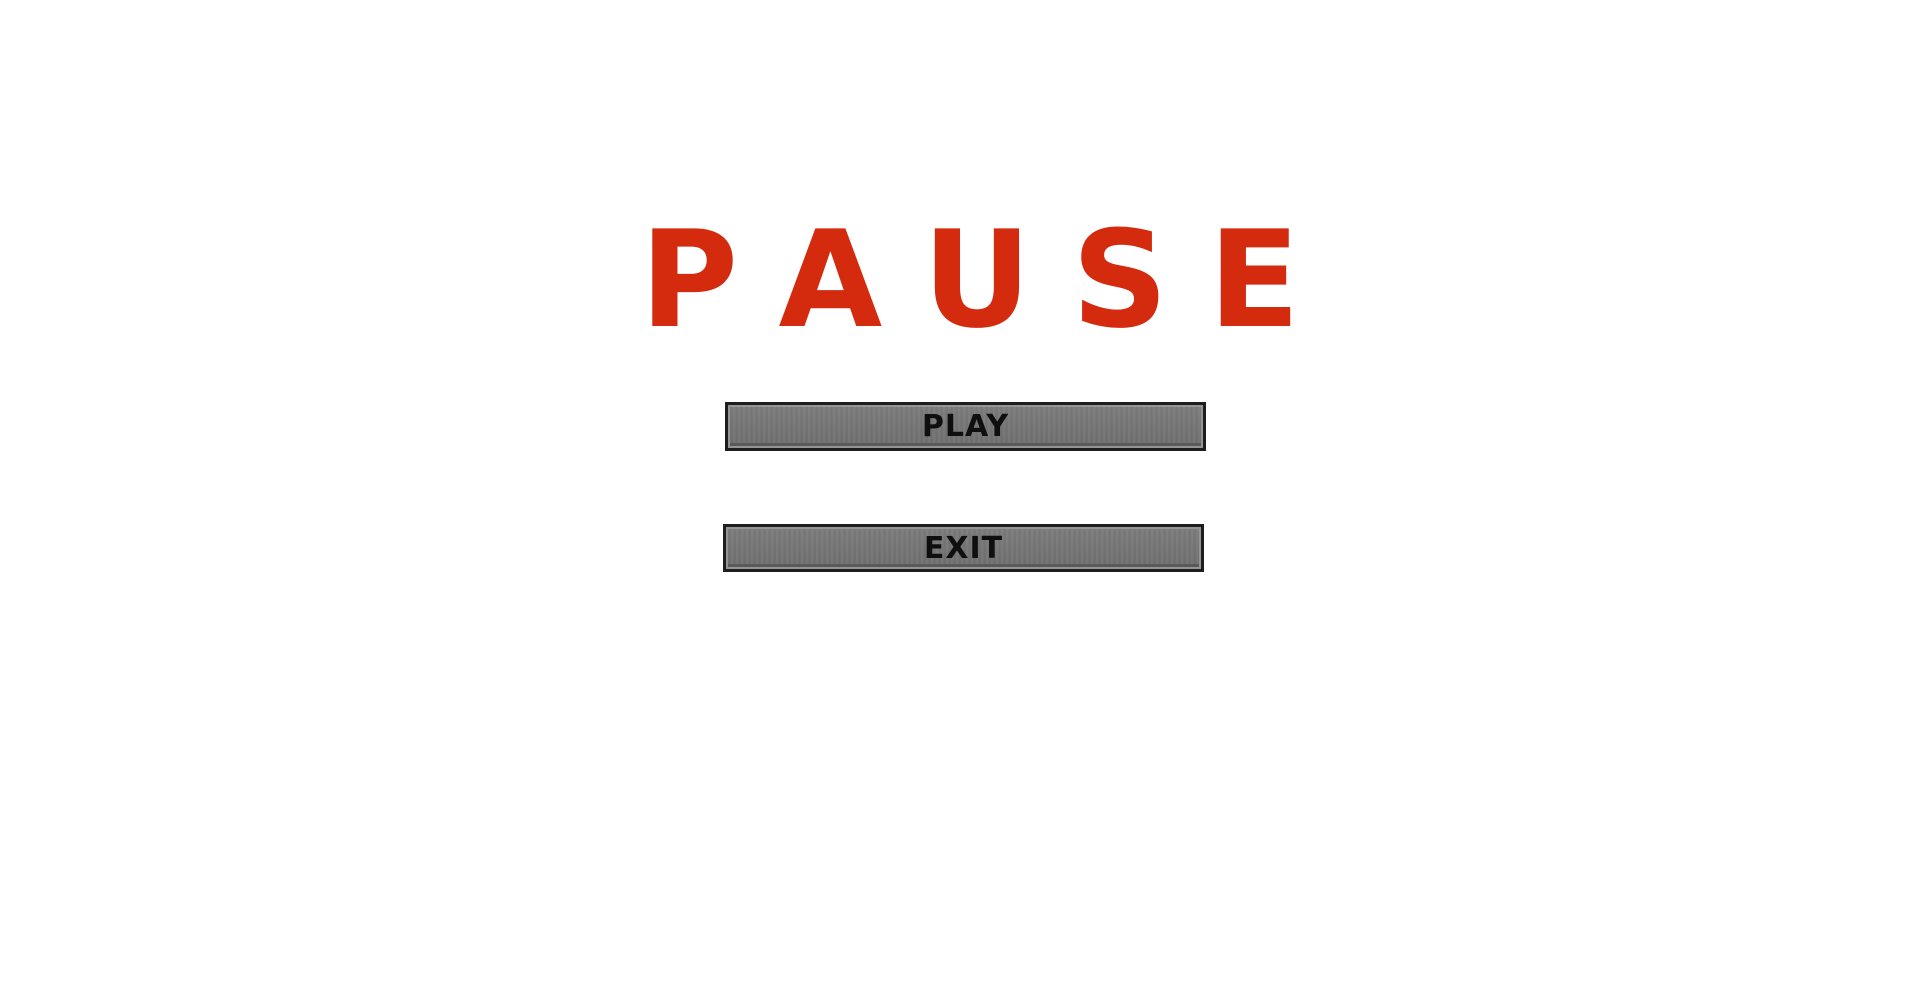  What do you see at coordinates (1120, 280) in the screenshot?
I see `pause-title-letter: S` at bounding box center [1120, 280].